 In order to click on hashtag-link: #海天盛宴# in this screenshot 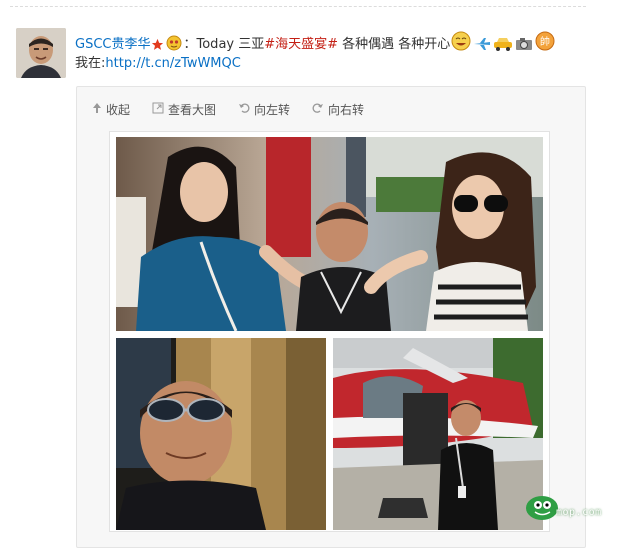, I will do `click(301, 44)`.